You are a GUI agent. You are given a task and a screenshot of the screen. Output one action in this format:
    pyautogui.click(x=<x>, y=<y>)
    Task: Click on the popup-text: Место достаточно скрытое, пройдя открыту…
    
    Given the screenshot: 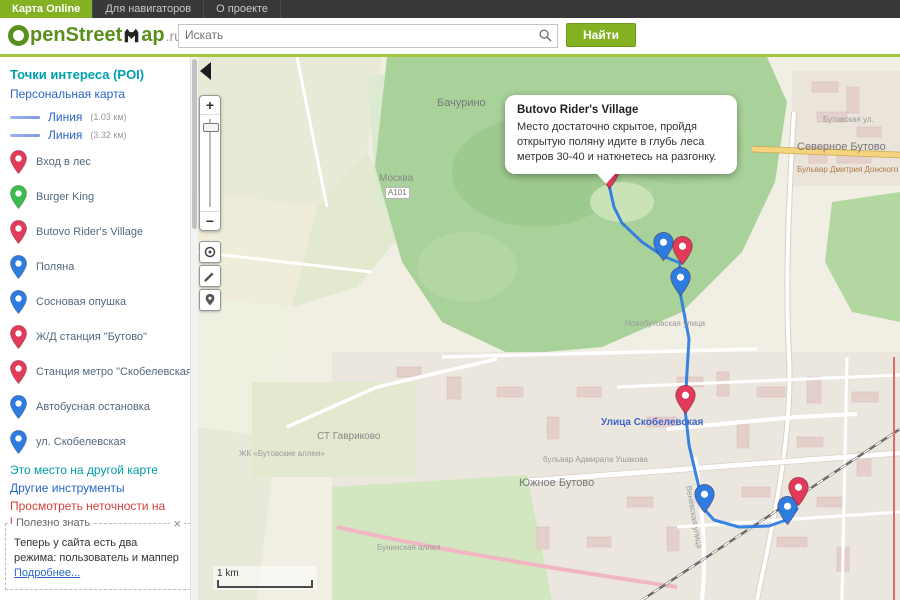 What is the action you would take?
    pyautogui.click(x=617, y=142)
    